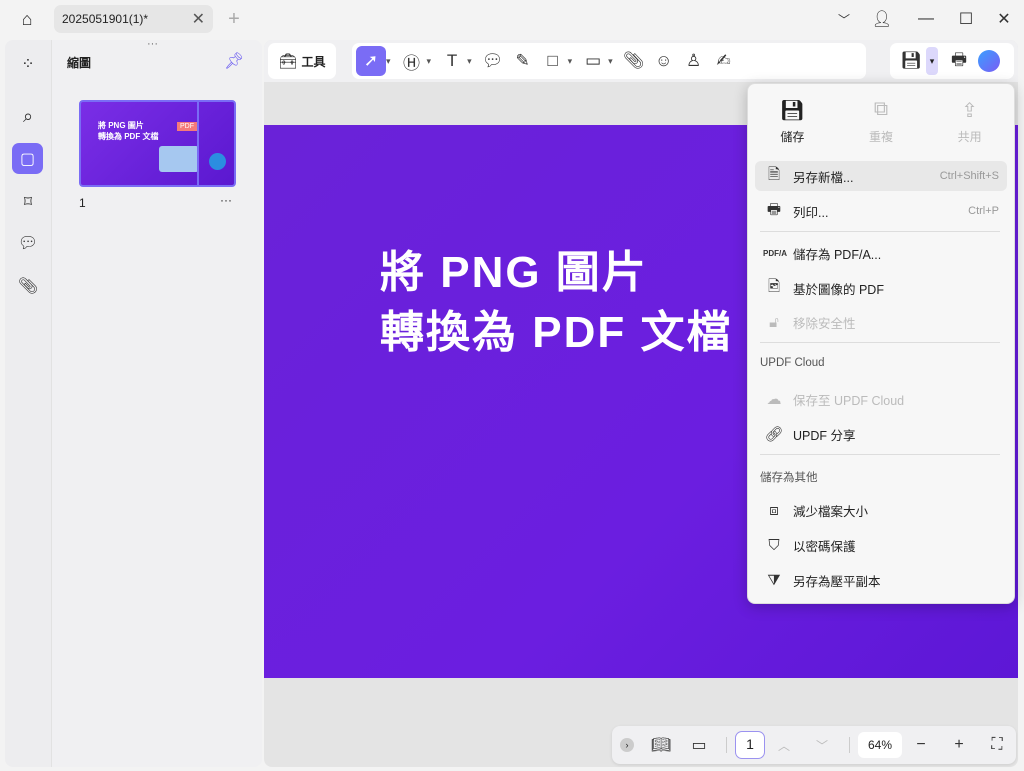 This screenshot has width=1024, height=771. Describe the element at coordinates (28, 116) in the screenshot. I see `search-icon: ⌕` at that location.